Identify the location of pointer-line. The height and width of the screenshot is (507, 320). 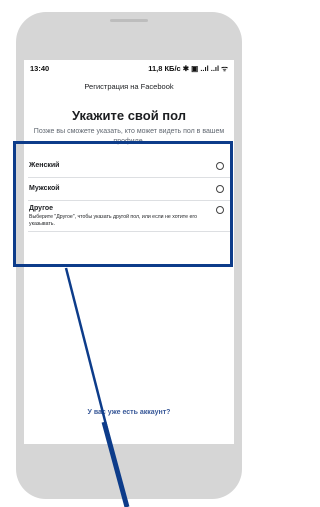
(97, 387).